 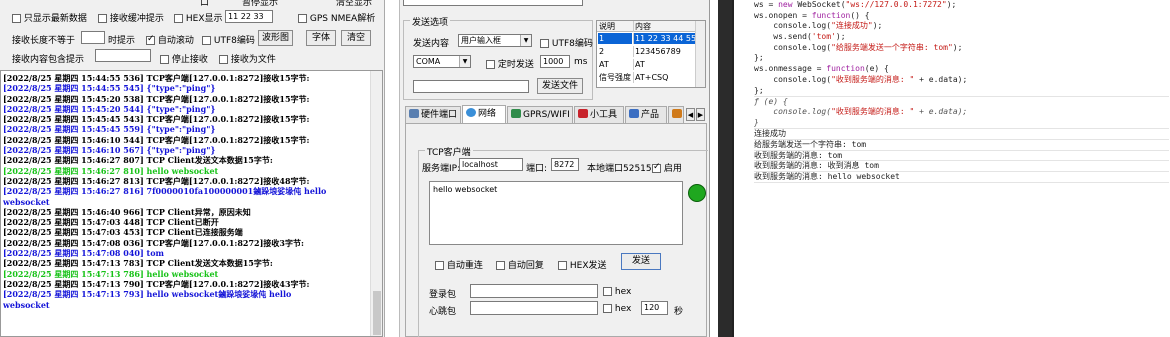 I want to click on send-content-select: 用户输入框 ▼, so click(x=495, y=40).